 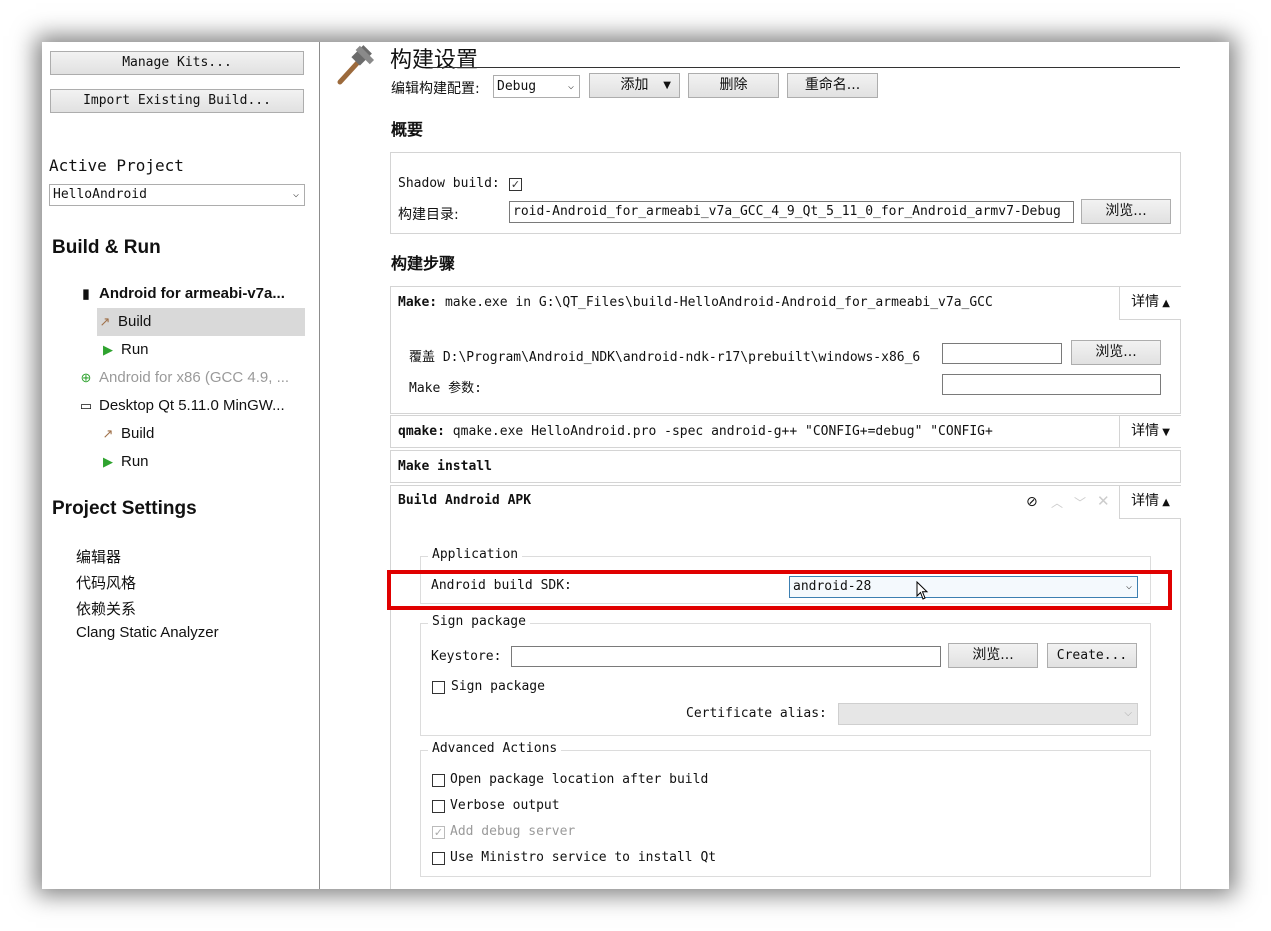 What do you see at coordinates (475, 554) in the screenshot?
I see `application-legend: Application` at bounding box center [475, 554].